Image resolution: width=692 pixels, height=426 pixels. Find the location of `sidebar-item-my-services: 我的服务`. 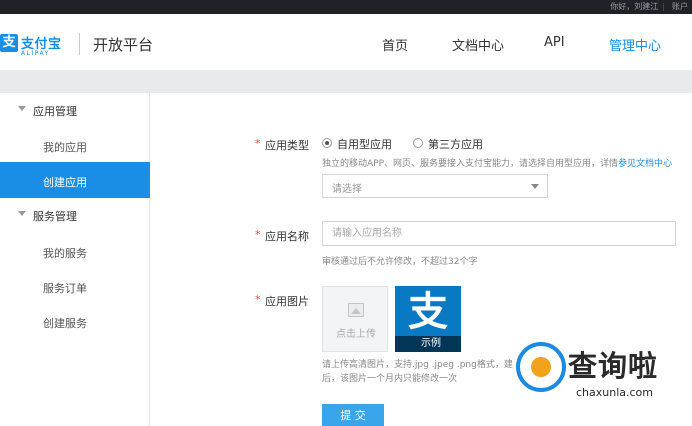

sidebar-item-my-services: 我的服务 is located at coordinates (75, 251).